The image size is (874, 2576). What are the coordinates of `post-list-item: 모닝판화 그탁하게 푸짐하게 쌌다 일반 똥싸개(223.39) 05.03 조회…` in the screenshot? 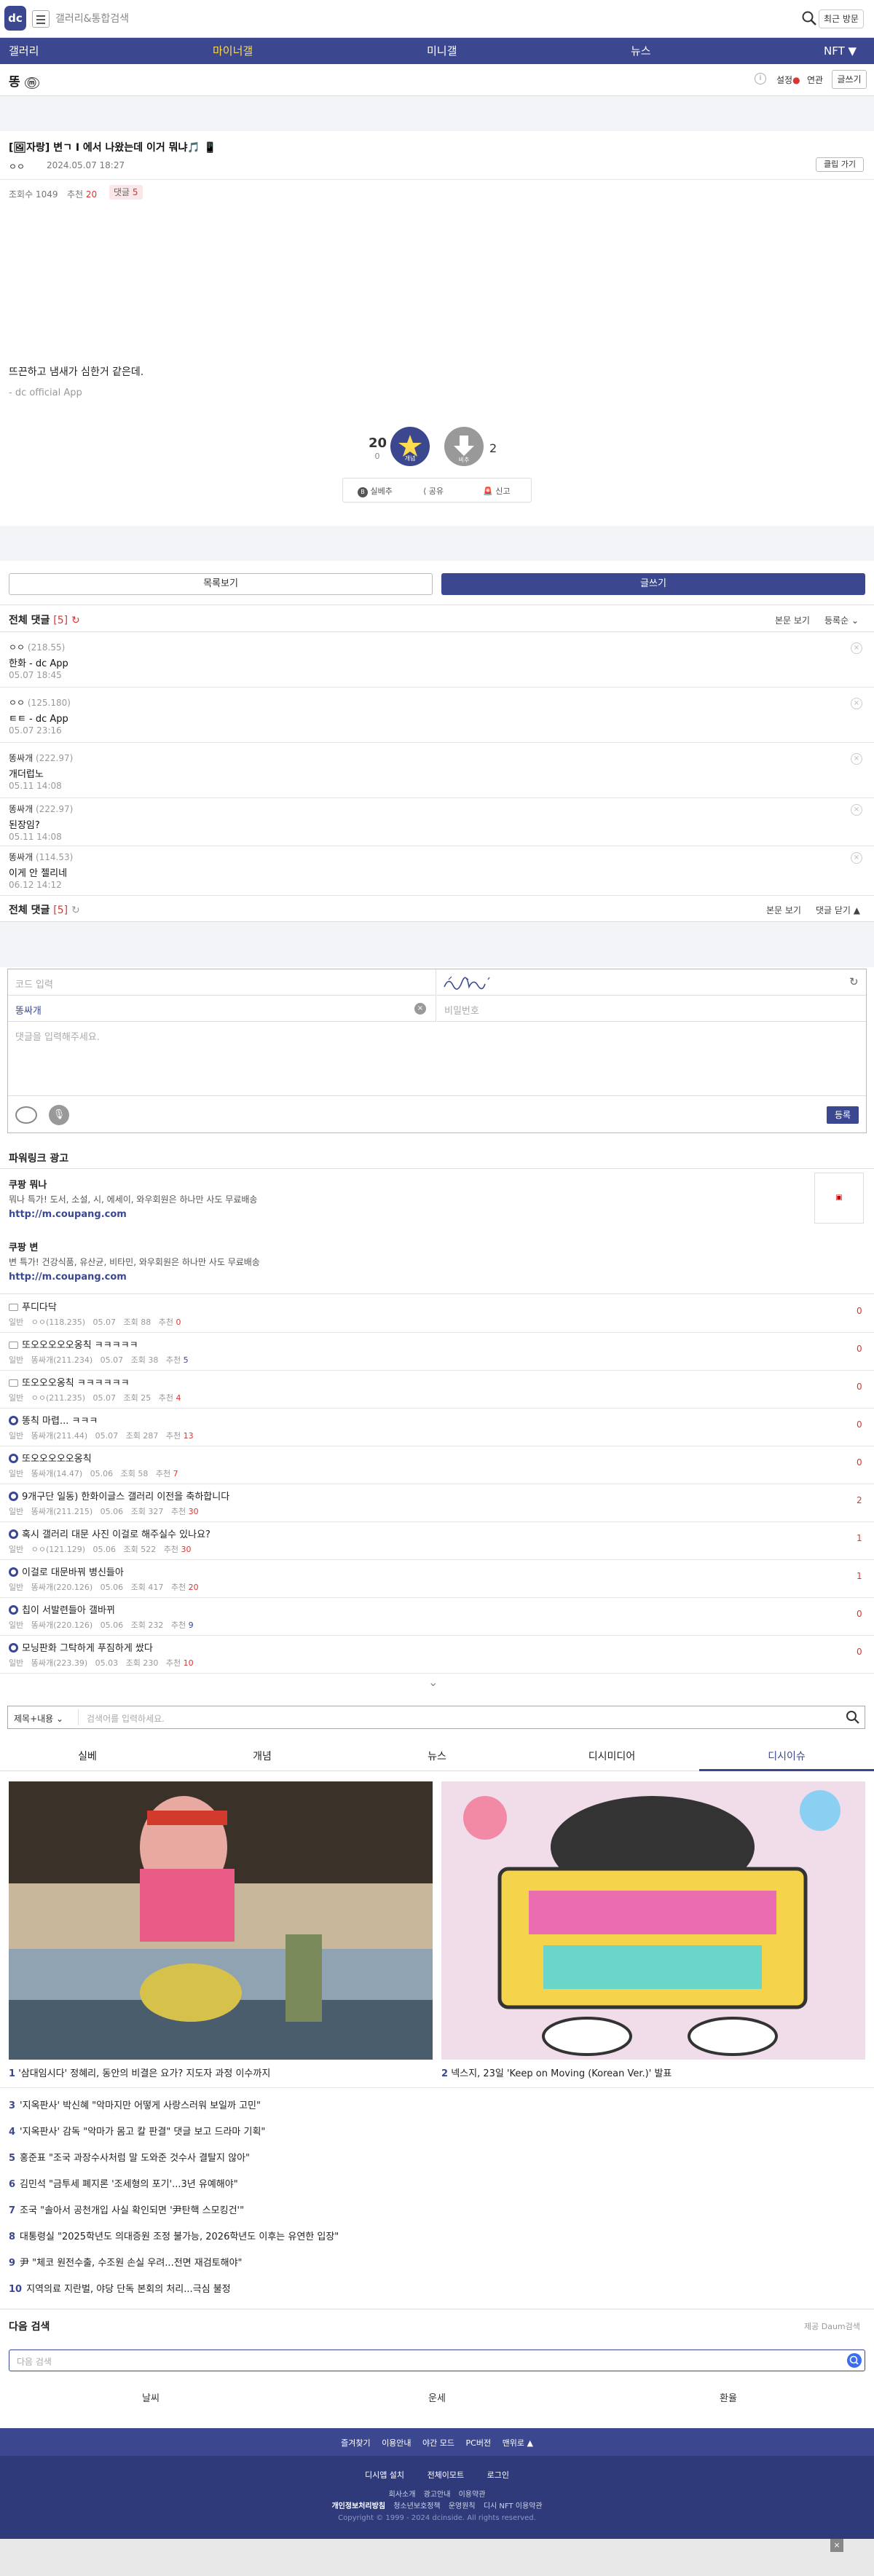 It's located at (437, 1655).